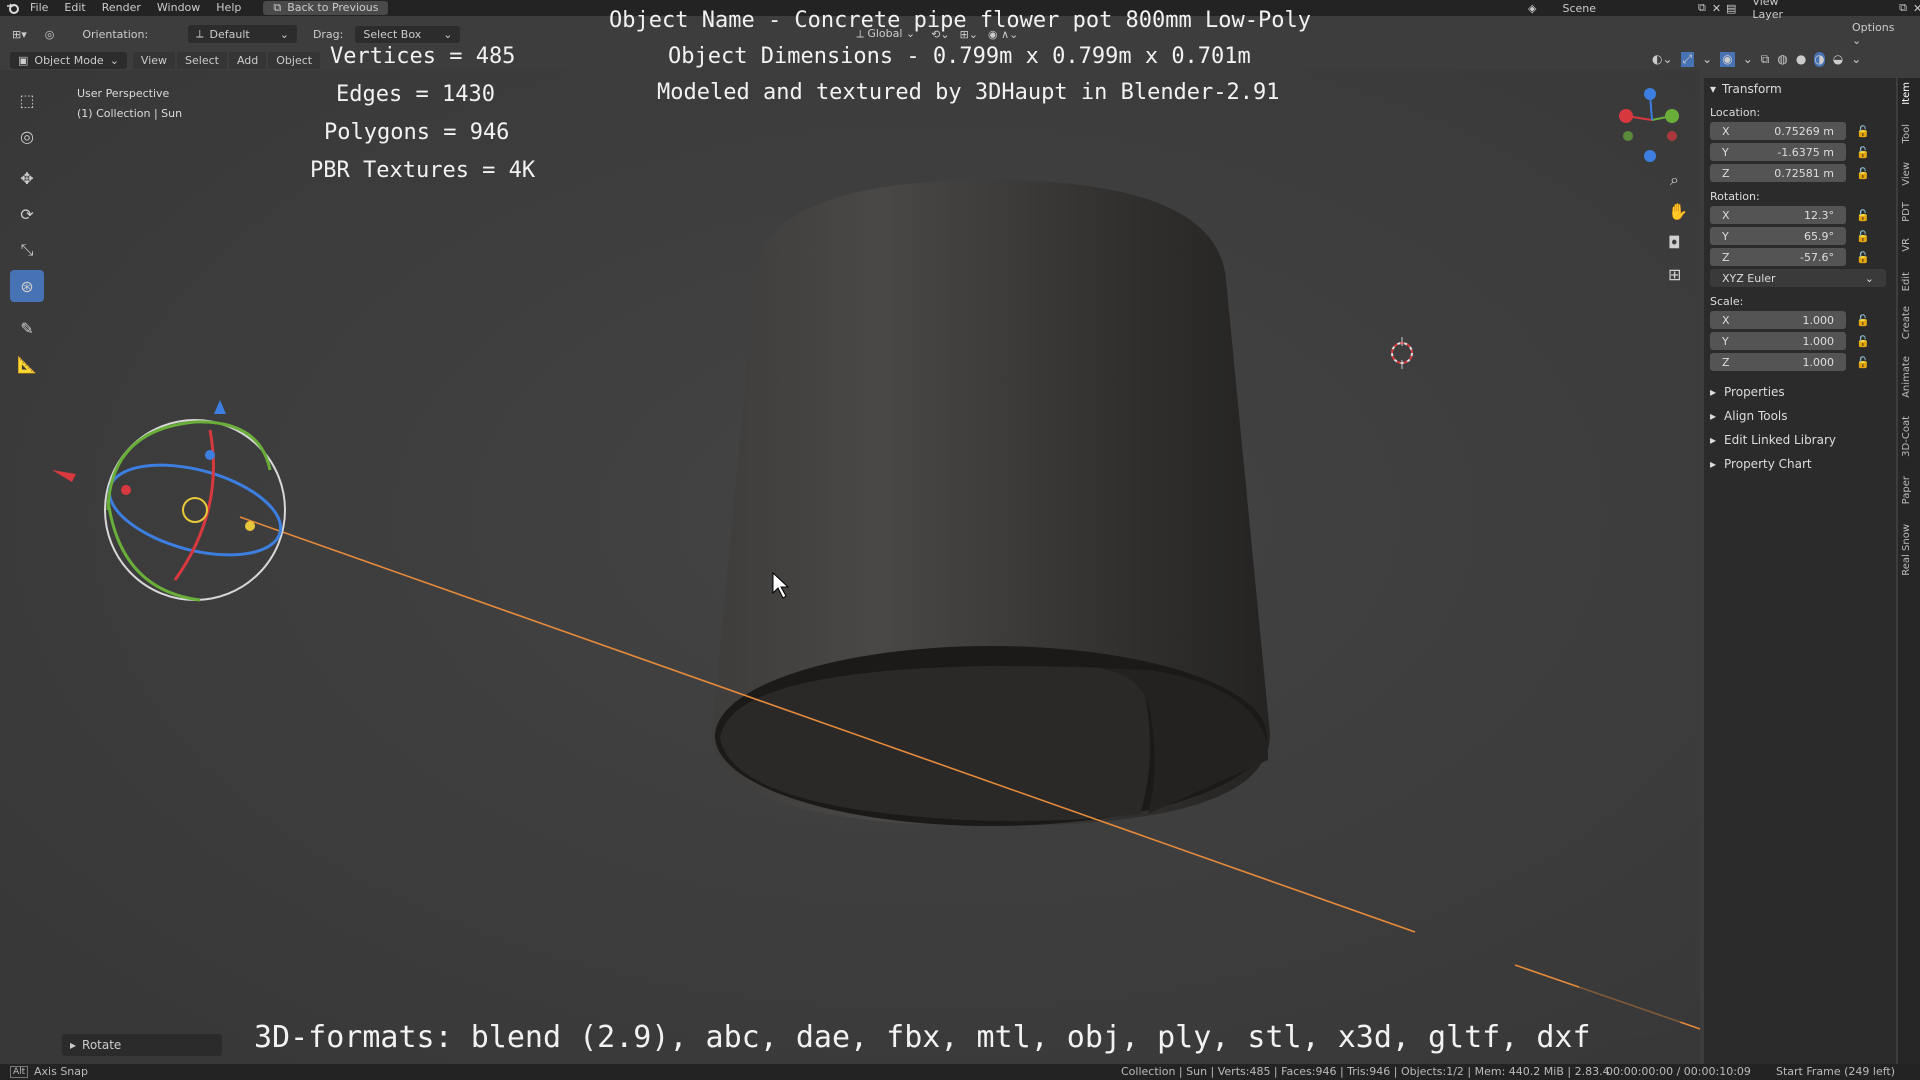 Image resolution: width=1920 pixels, height=1080 pixels. What do you see at coordinates (1838, 59) in the screenshot?
I see `rendered-shading-icon: ◒` at bounding box center [1838, 59].